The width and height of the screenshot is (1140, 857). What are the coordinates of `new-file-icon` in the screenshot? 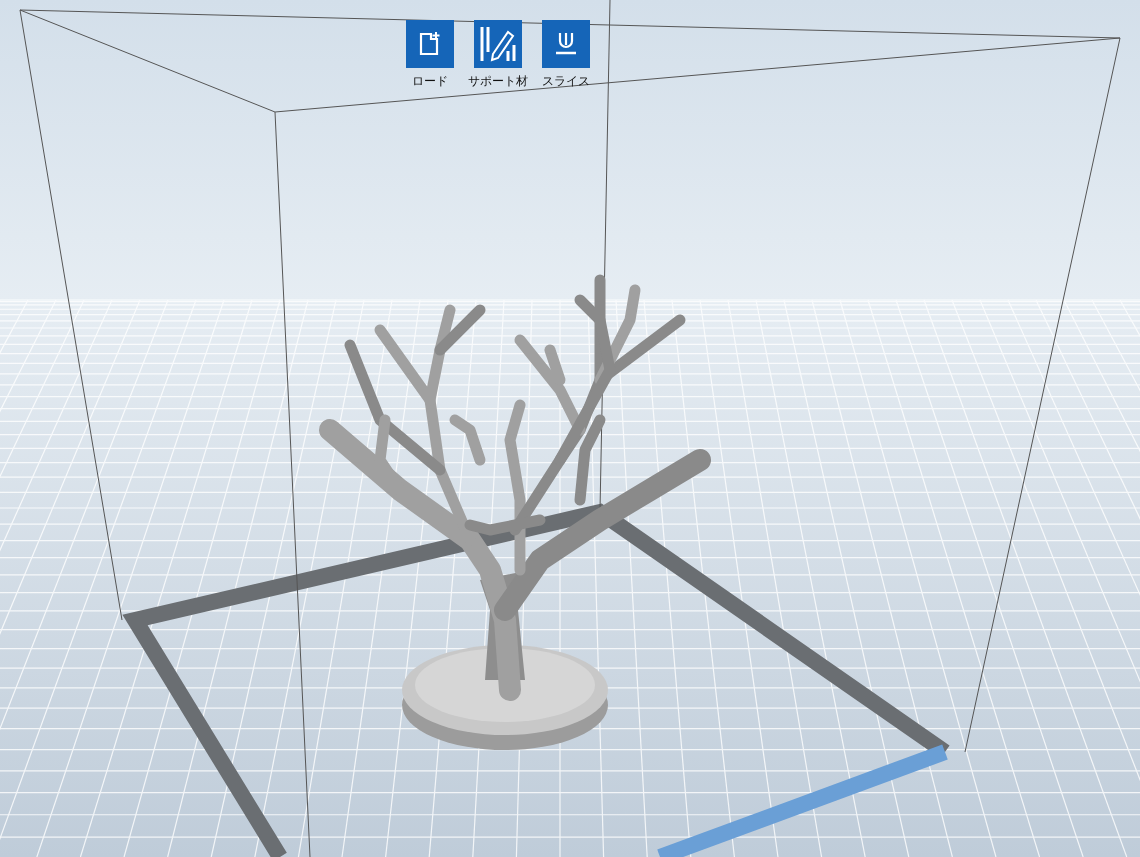 It's located at (430, 44).